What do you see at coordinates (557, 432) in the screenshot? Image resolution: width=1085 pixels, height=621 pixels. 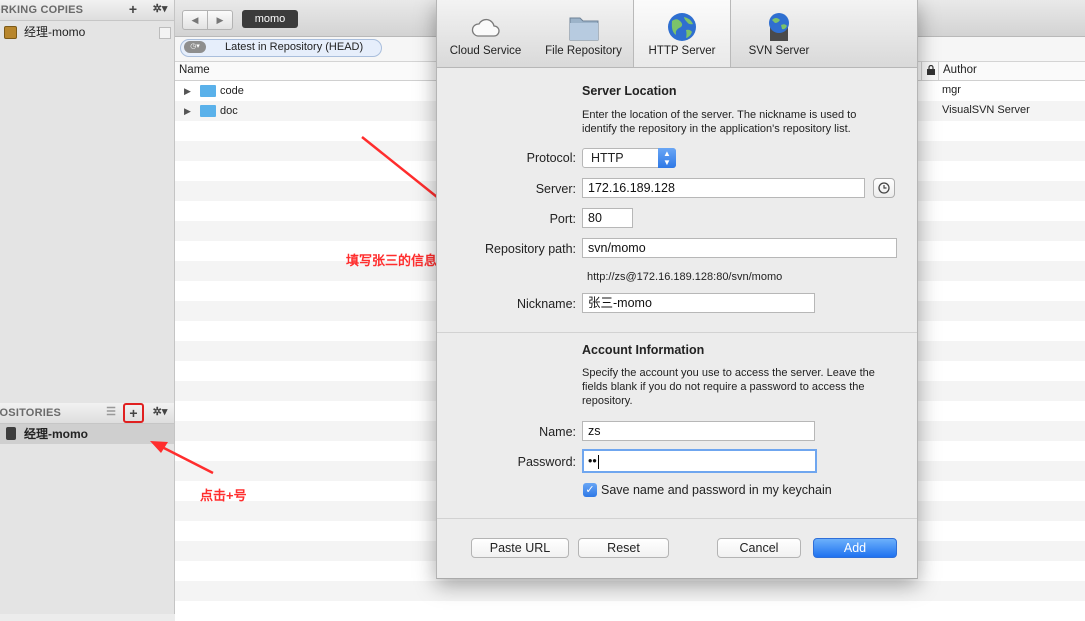 I see `name-label: Name:` at bounding box center [557, 432].